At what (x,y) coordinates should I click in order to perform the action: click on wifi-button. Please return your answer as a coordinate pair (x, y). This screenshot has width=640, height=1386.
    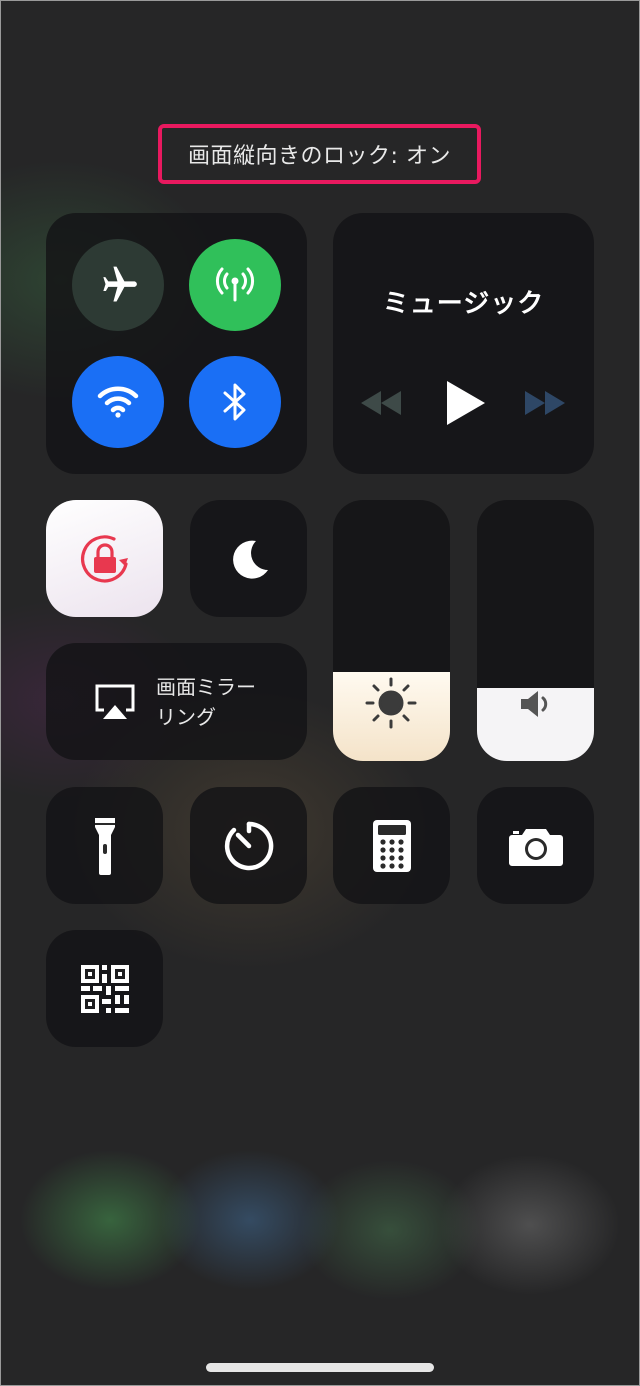
    Looking at the image, I should click on (118, 402).